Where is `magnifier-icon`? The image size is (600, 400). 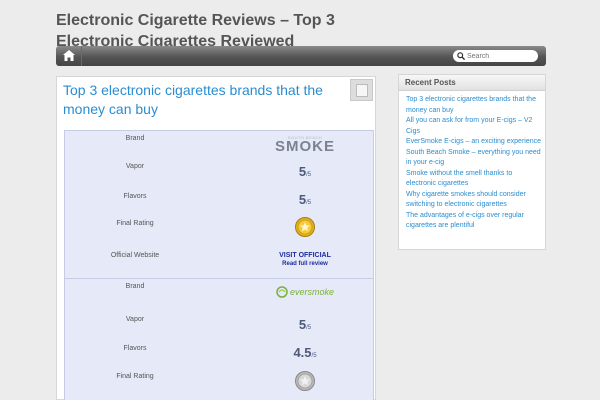 magnifier-icon is located at coordinates (461, 56).